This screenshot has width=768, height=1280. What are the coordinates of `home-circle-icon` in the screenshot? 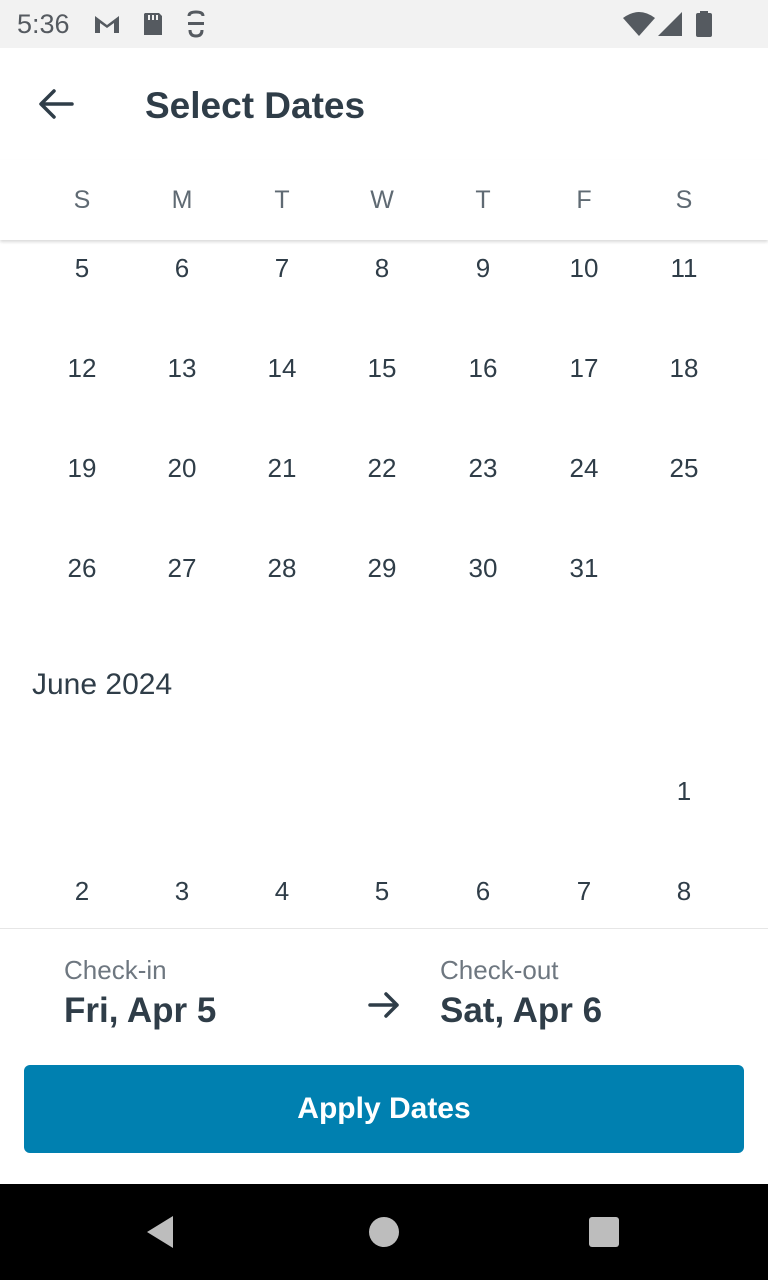 It's located at (384, 1232).